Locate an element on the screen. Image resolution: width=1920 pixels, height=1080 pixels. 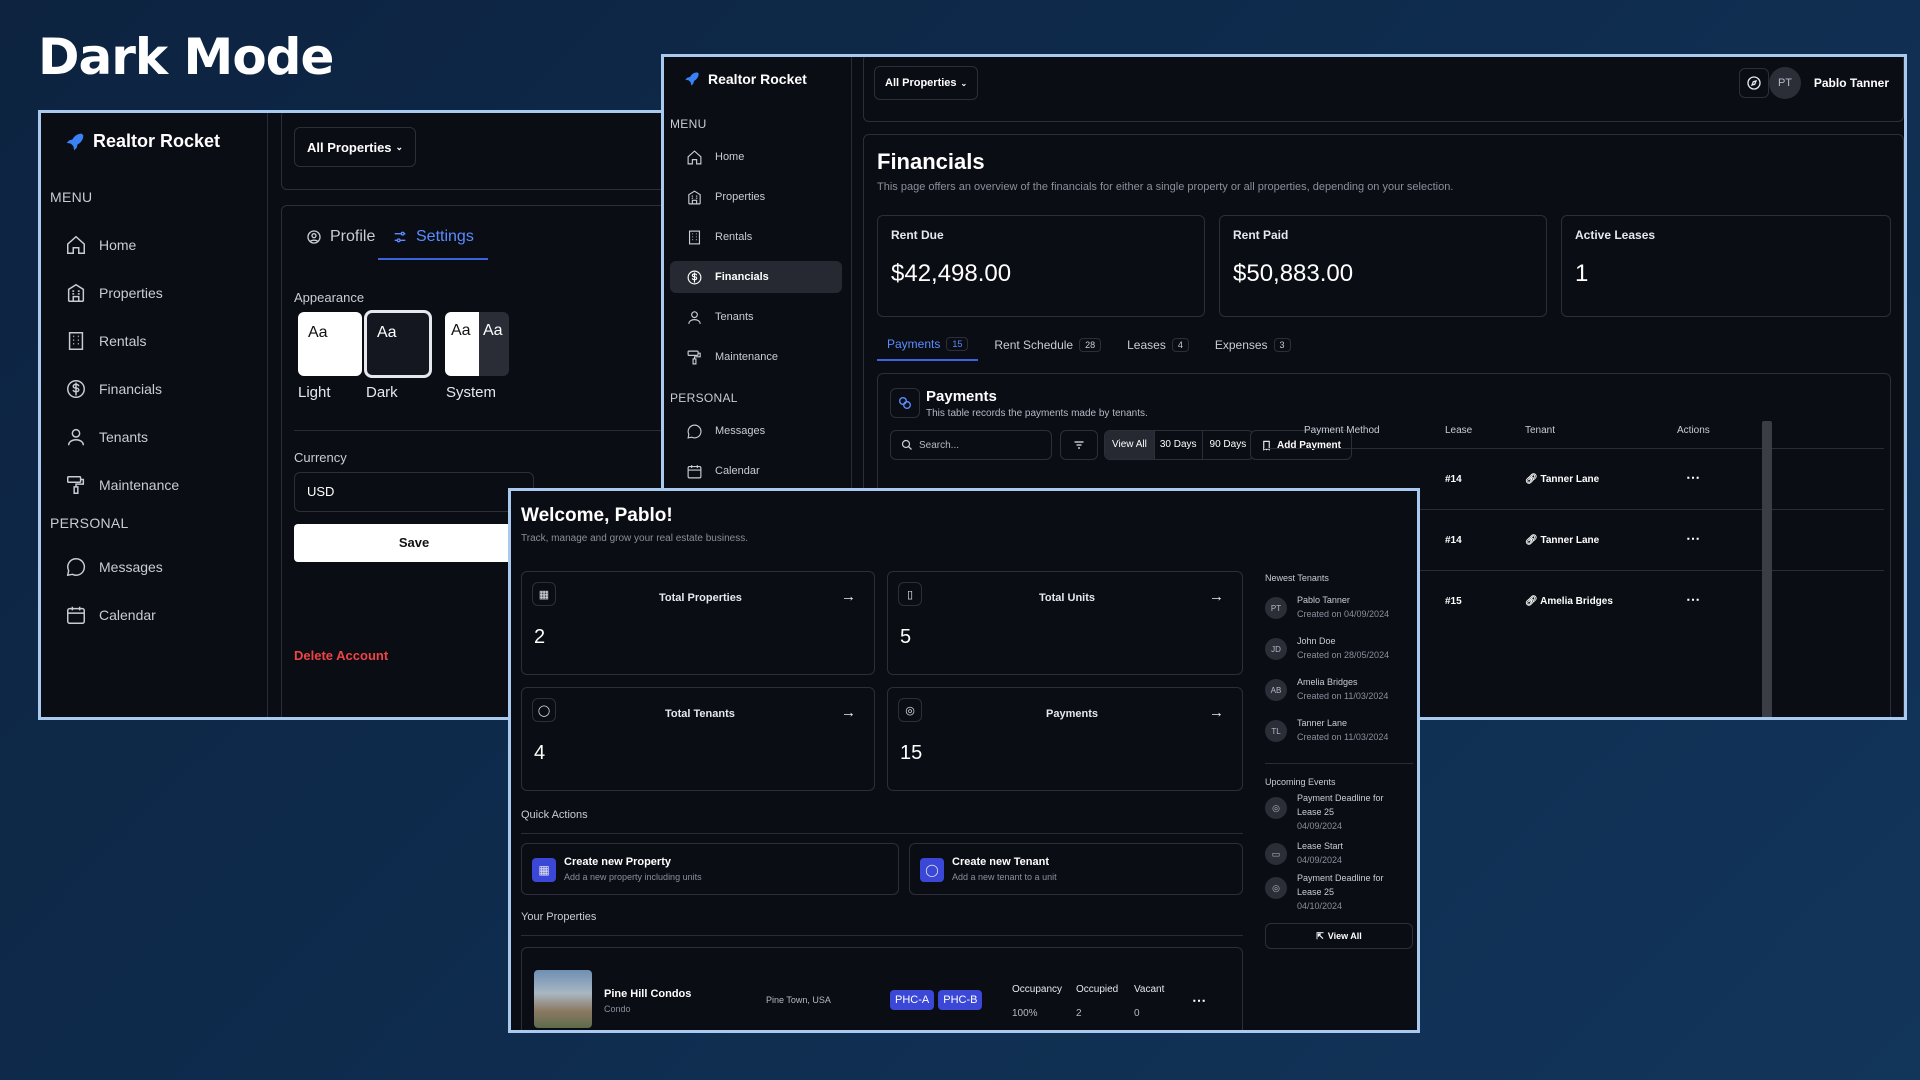
unit-tag: PHC-B is located at coordinates (960, 1000).